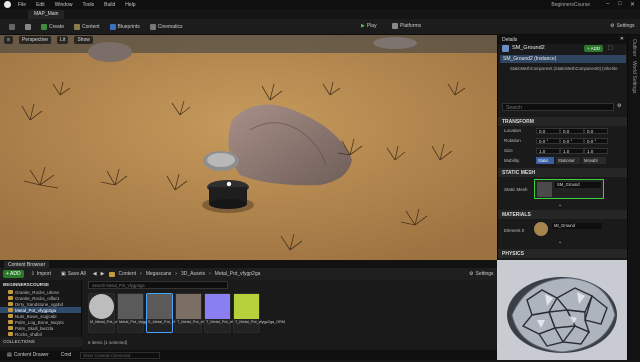 This screenshot has height=362, width=640. I want to click on crystal-rock-illustration, so click(562, 310).